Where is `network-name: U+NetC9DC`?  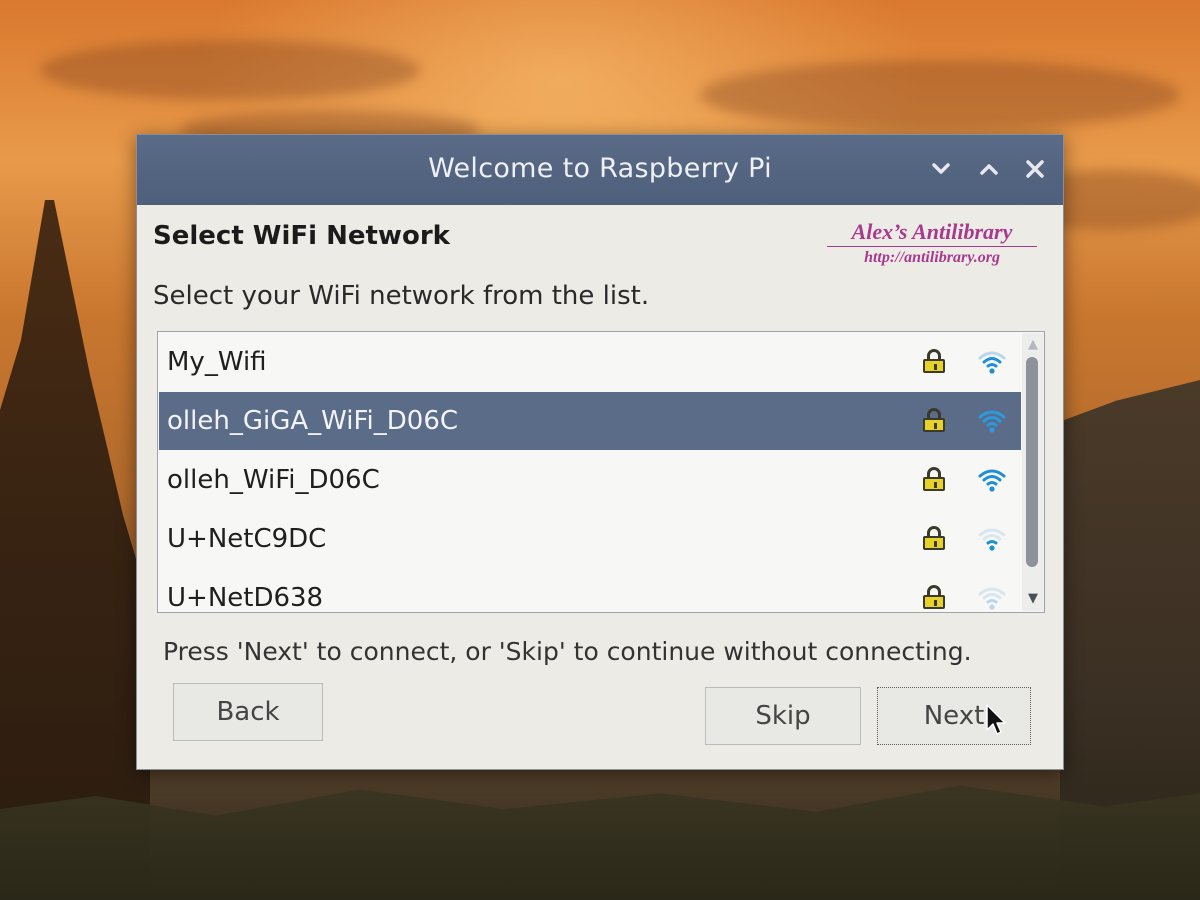 network-name: U+NetC9DC is located at coordinates (247, 539).